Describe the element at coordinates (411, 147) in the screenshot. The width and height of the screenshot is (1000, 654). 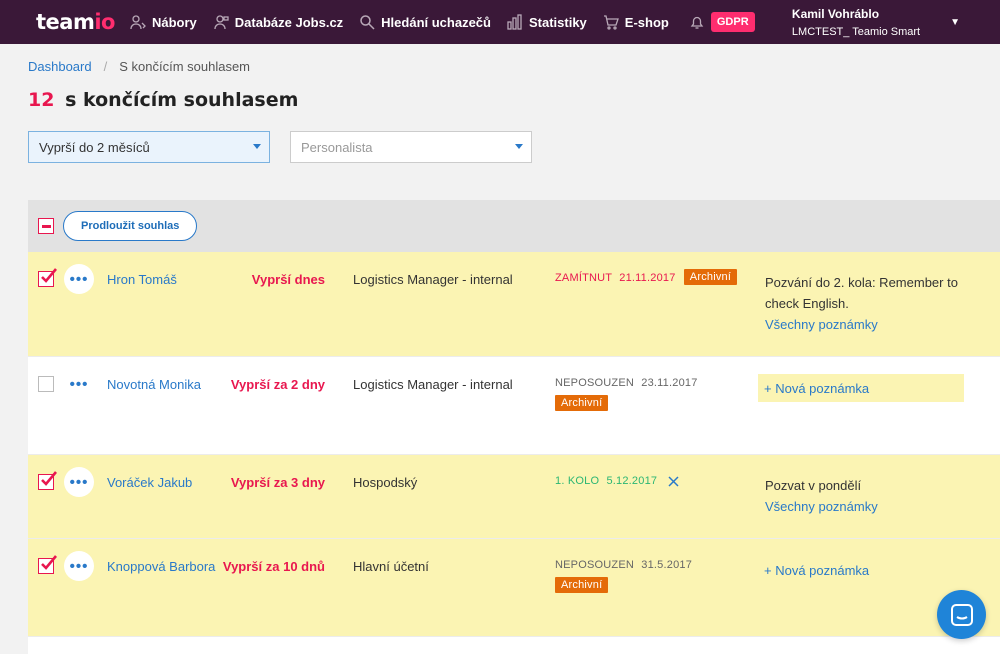
I see `recruiter-filter-select: Personalista` at that location.